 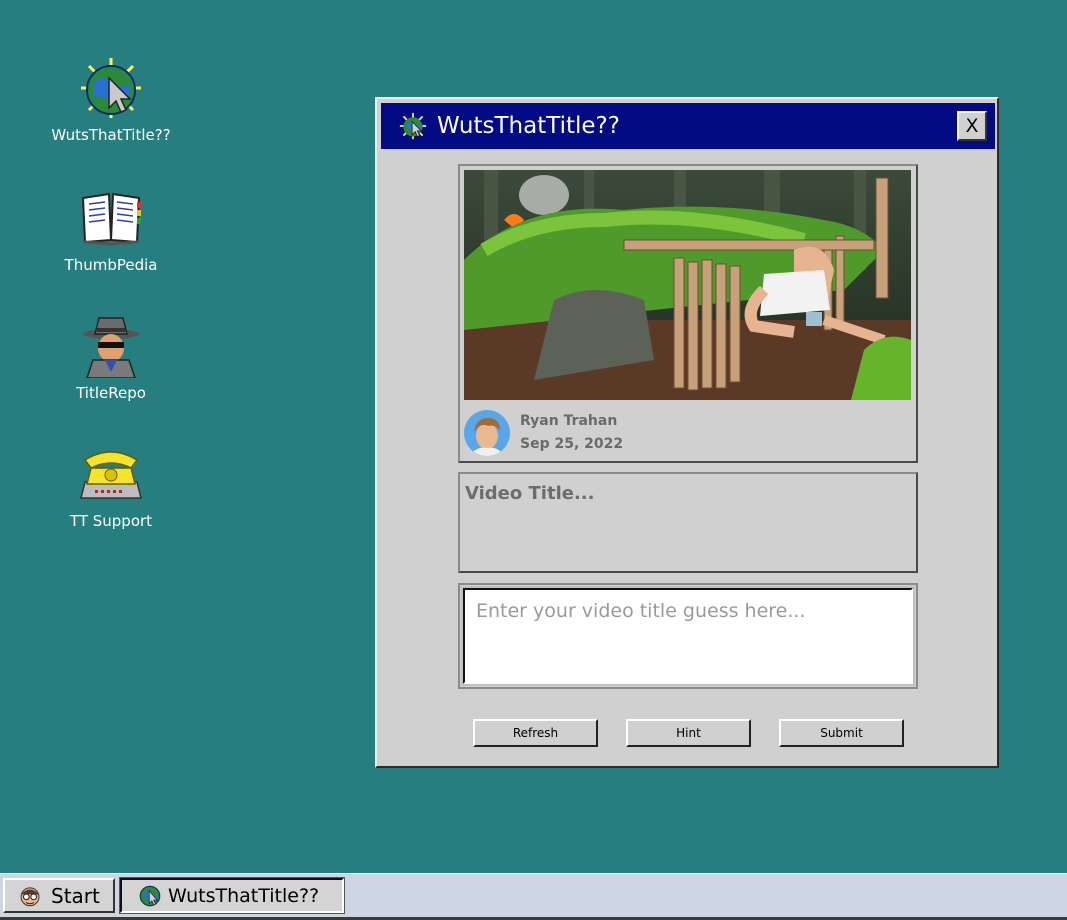 What do you see at coordinates (688, 733) in the screenshot?
I see `hint-button: Hint` at bounding box center [688, 733].